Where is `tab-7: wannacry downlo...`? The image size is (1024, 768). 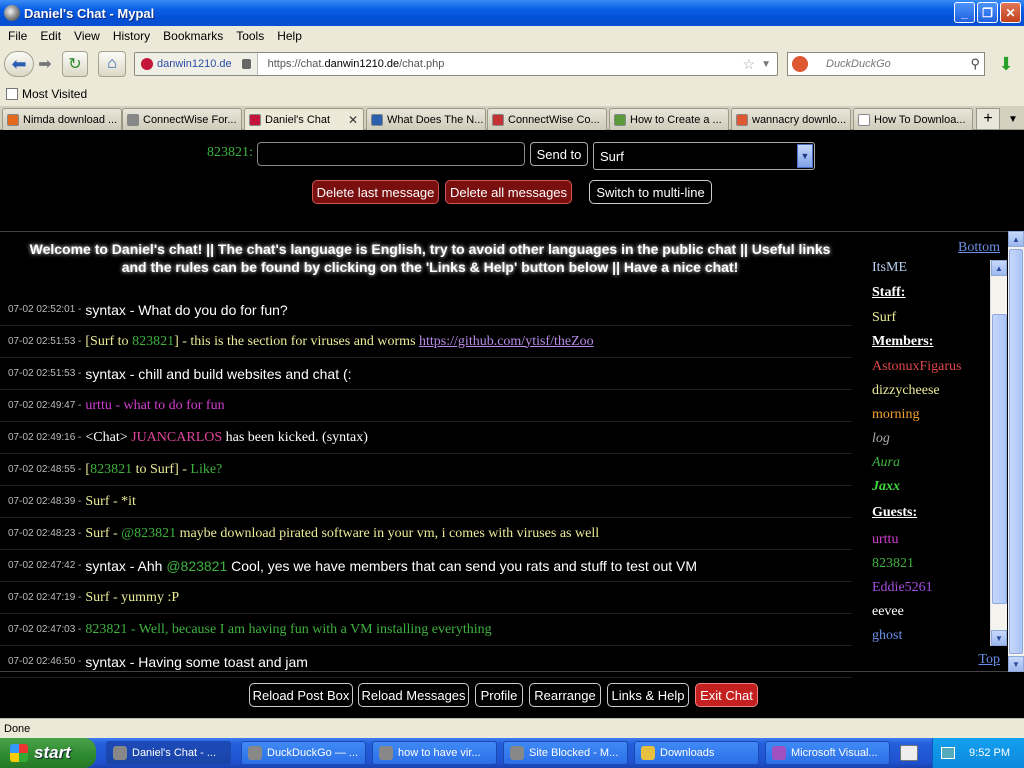
tab-7: wannacry downlo... is located at coordinates (791, 119).